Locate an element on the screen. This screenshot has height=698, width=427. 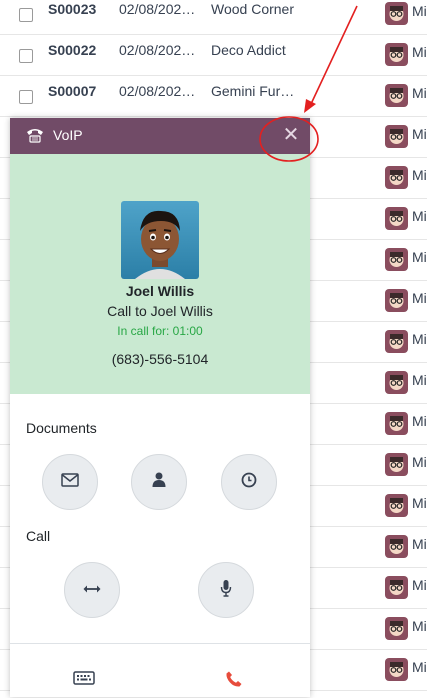
user-icon is located at coordinates (159, 482).